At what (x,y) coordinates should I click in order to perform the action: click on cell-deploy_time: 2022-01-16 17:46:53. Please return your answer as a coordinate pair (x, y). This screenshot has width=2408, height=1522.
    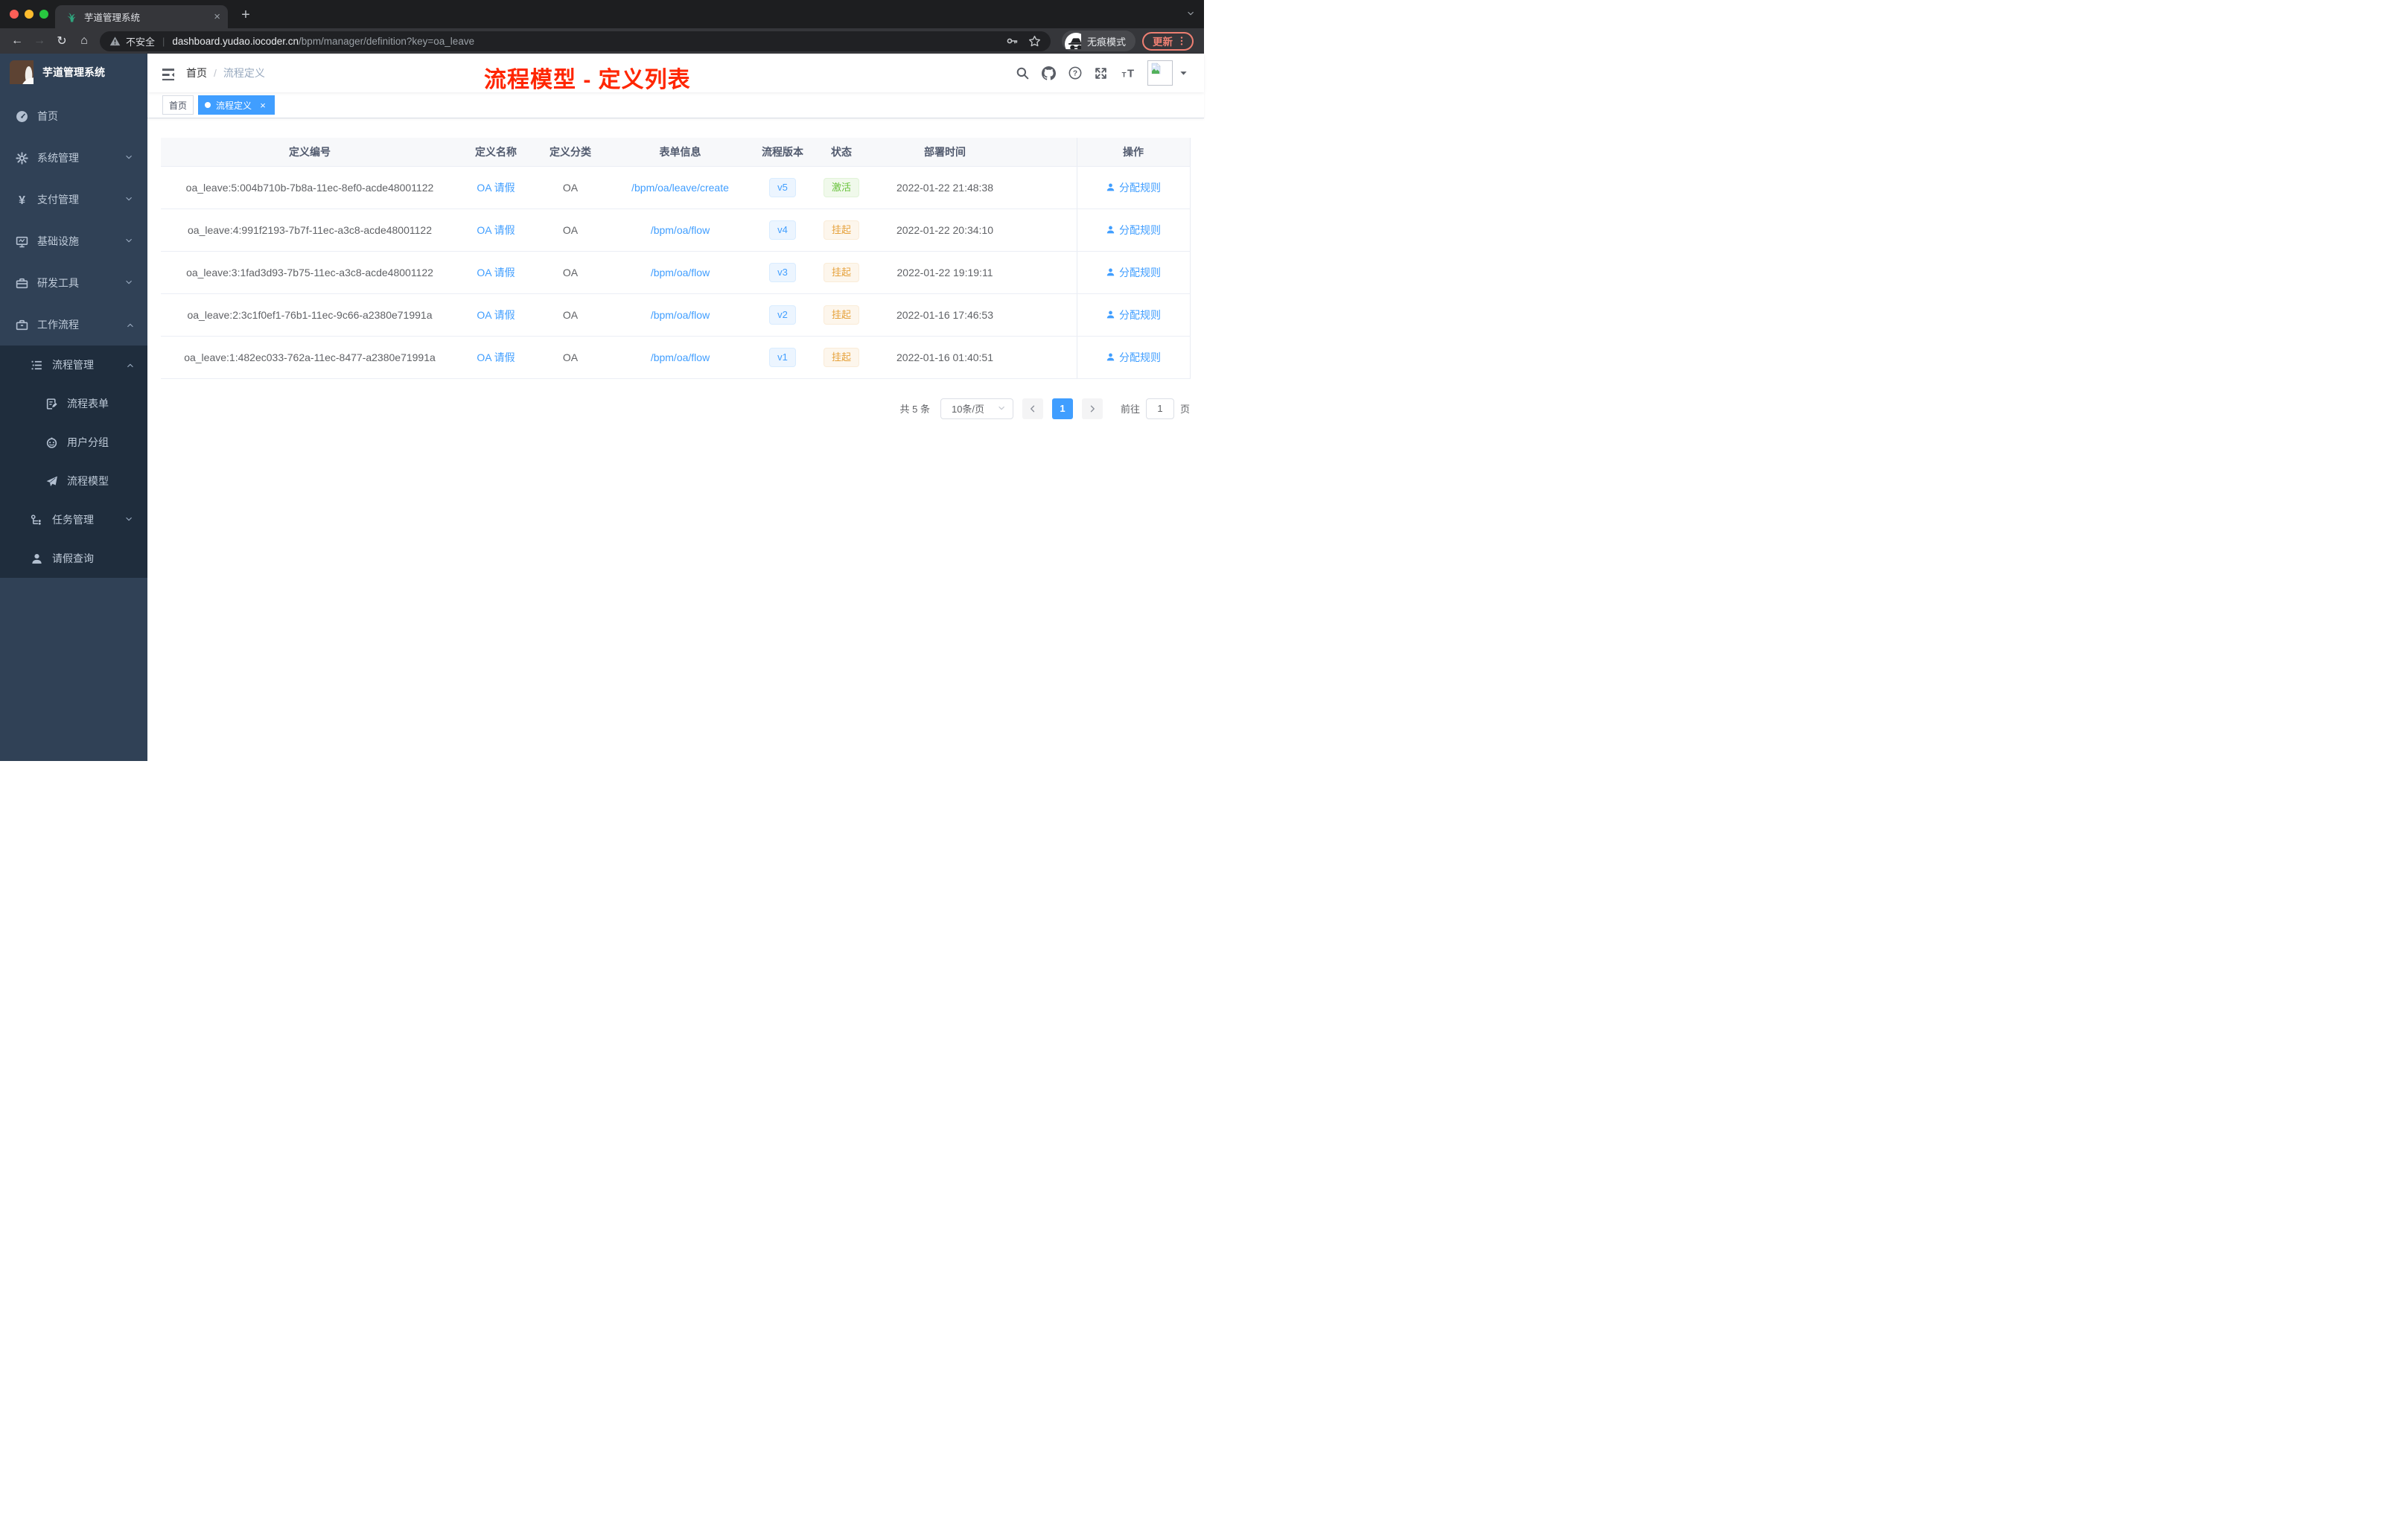
    Looking at the image, I should click on (944, 315).